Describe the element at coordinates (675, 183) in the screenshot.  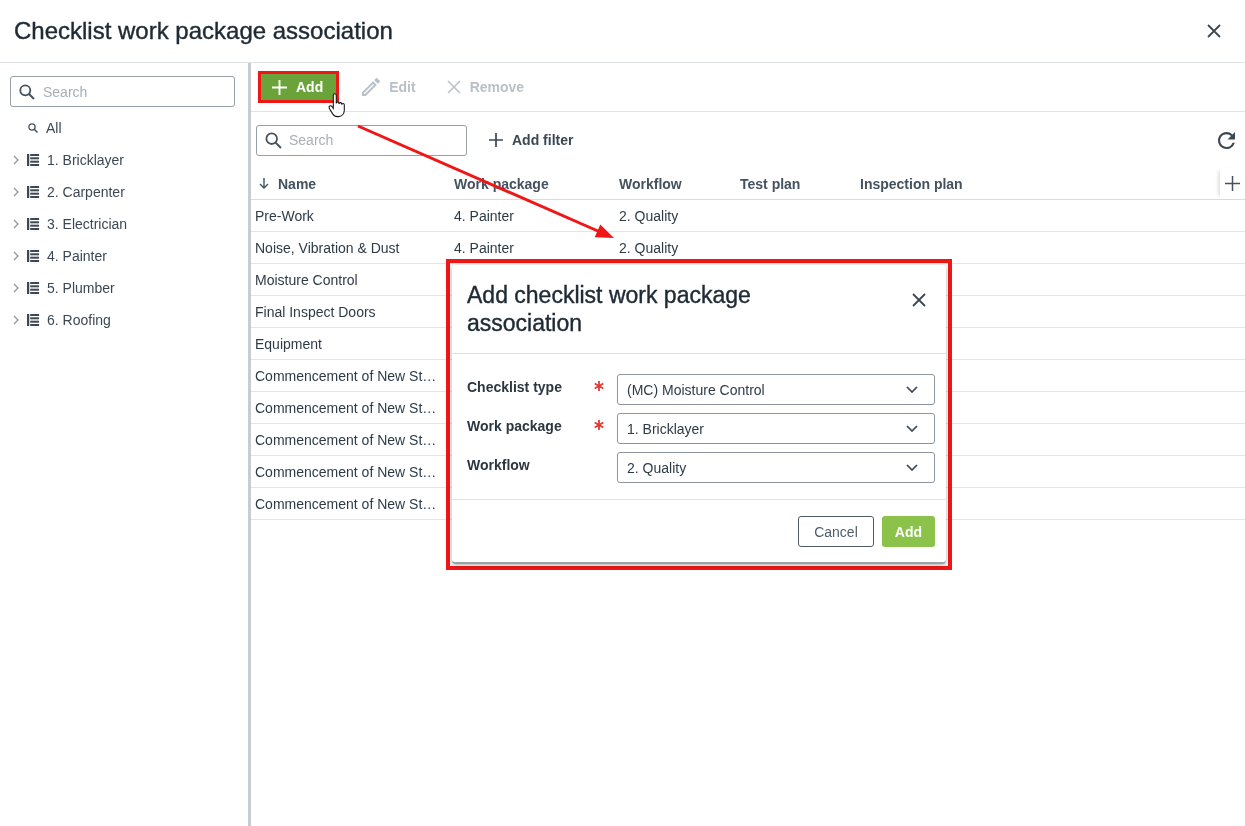
I see `column-header: Workflow` at that location.